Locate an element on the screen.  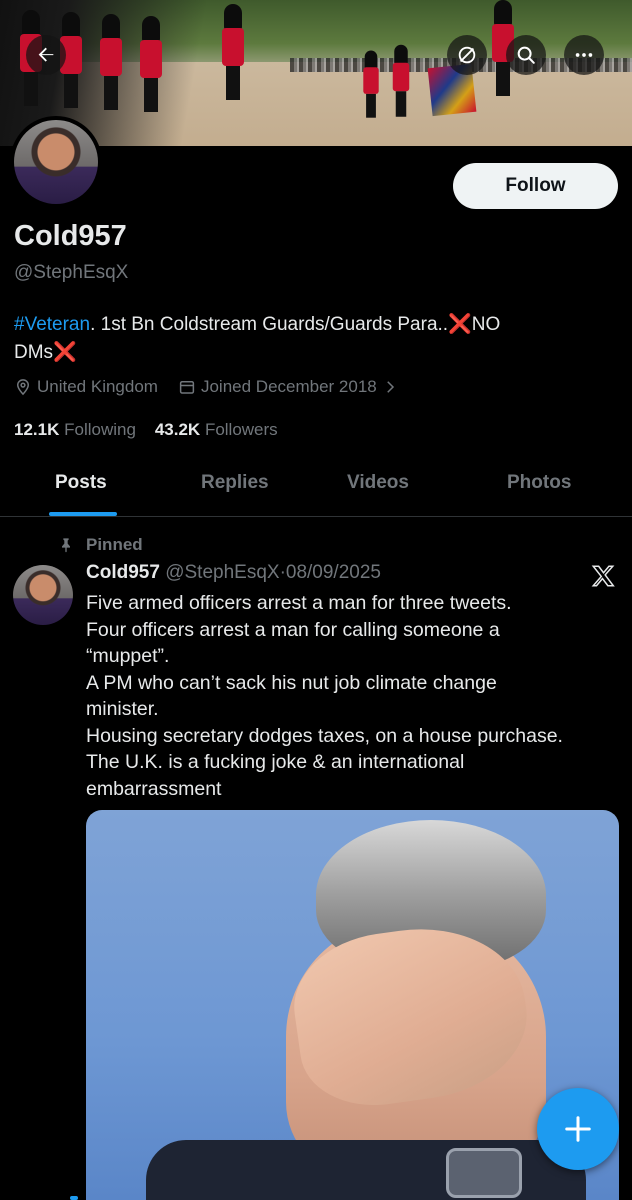
follow-stats: 12.1K Following 43.2K Followers is located at coordinates (146, 430).